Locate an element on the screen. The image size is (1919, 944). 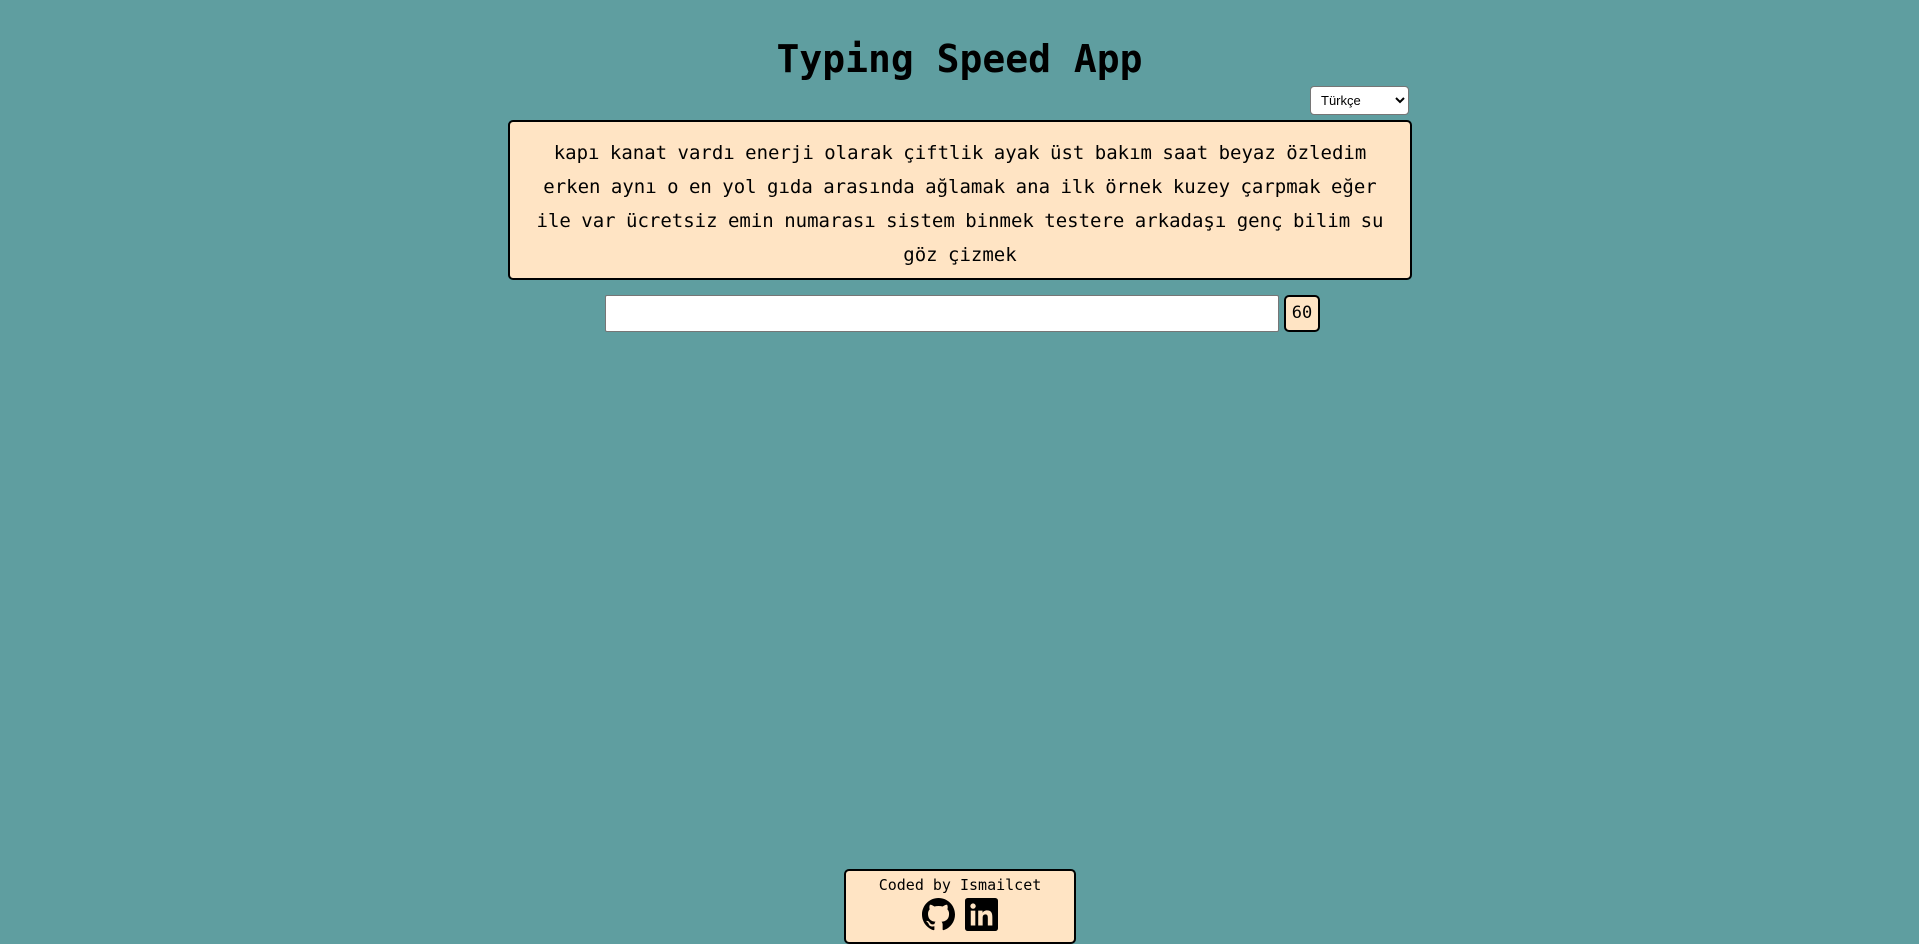
linkedin-icon is located at coordinates (981, 914).